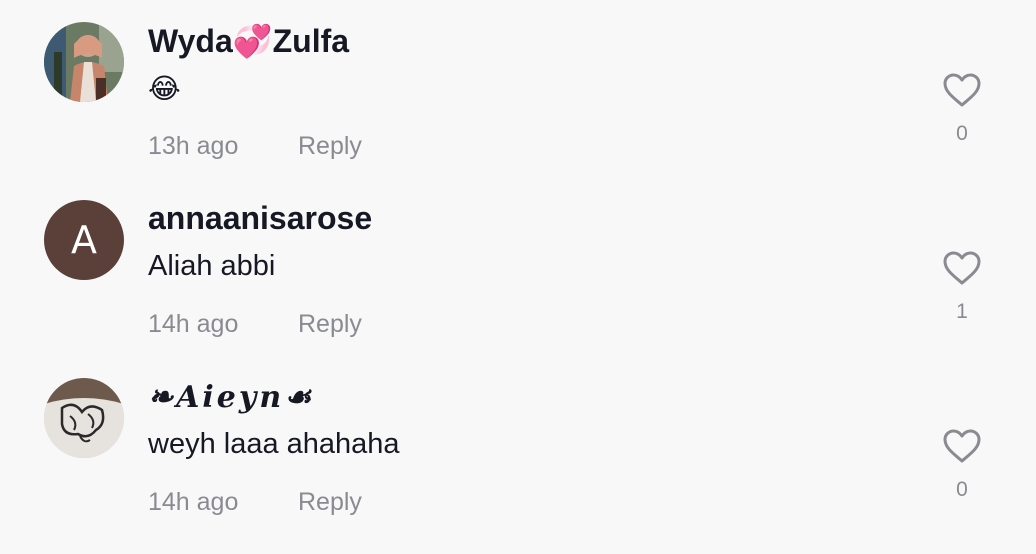 The height and width of the screenshot is (554, 1036). I want to click on comment-text: Aliah abbi, so click(212, 266).